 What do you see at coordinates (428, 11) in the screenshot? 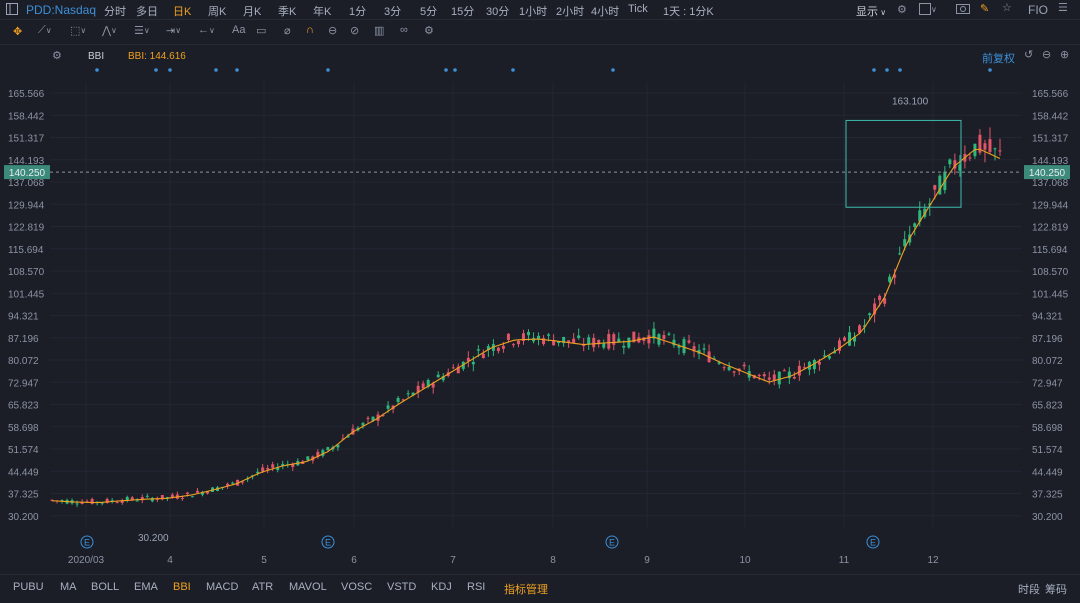
I see `tab-timeframe-9: 5分` at bounding box center [428, 11].